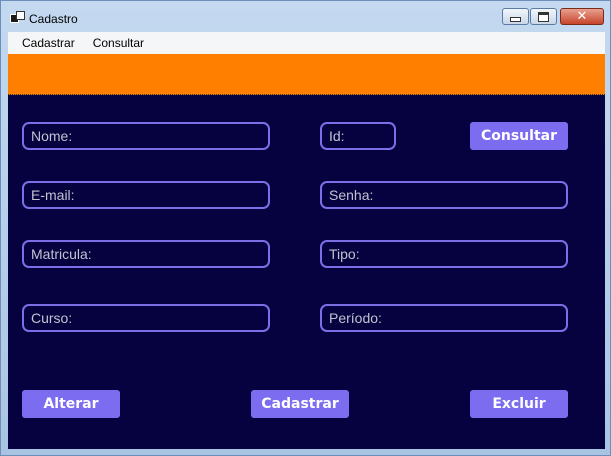 This screenshot has width=611, height=456. What do you see at coordinates (519, 404) in the screenshot?
I see `excluir-button: Excluir` at bounding box center [519, 404].